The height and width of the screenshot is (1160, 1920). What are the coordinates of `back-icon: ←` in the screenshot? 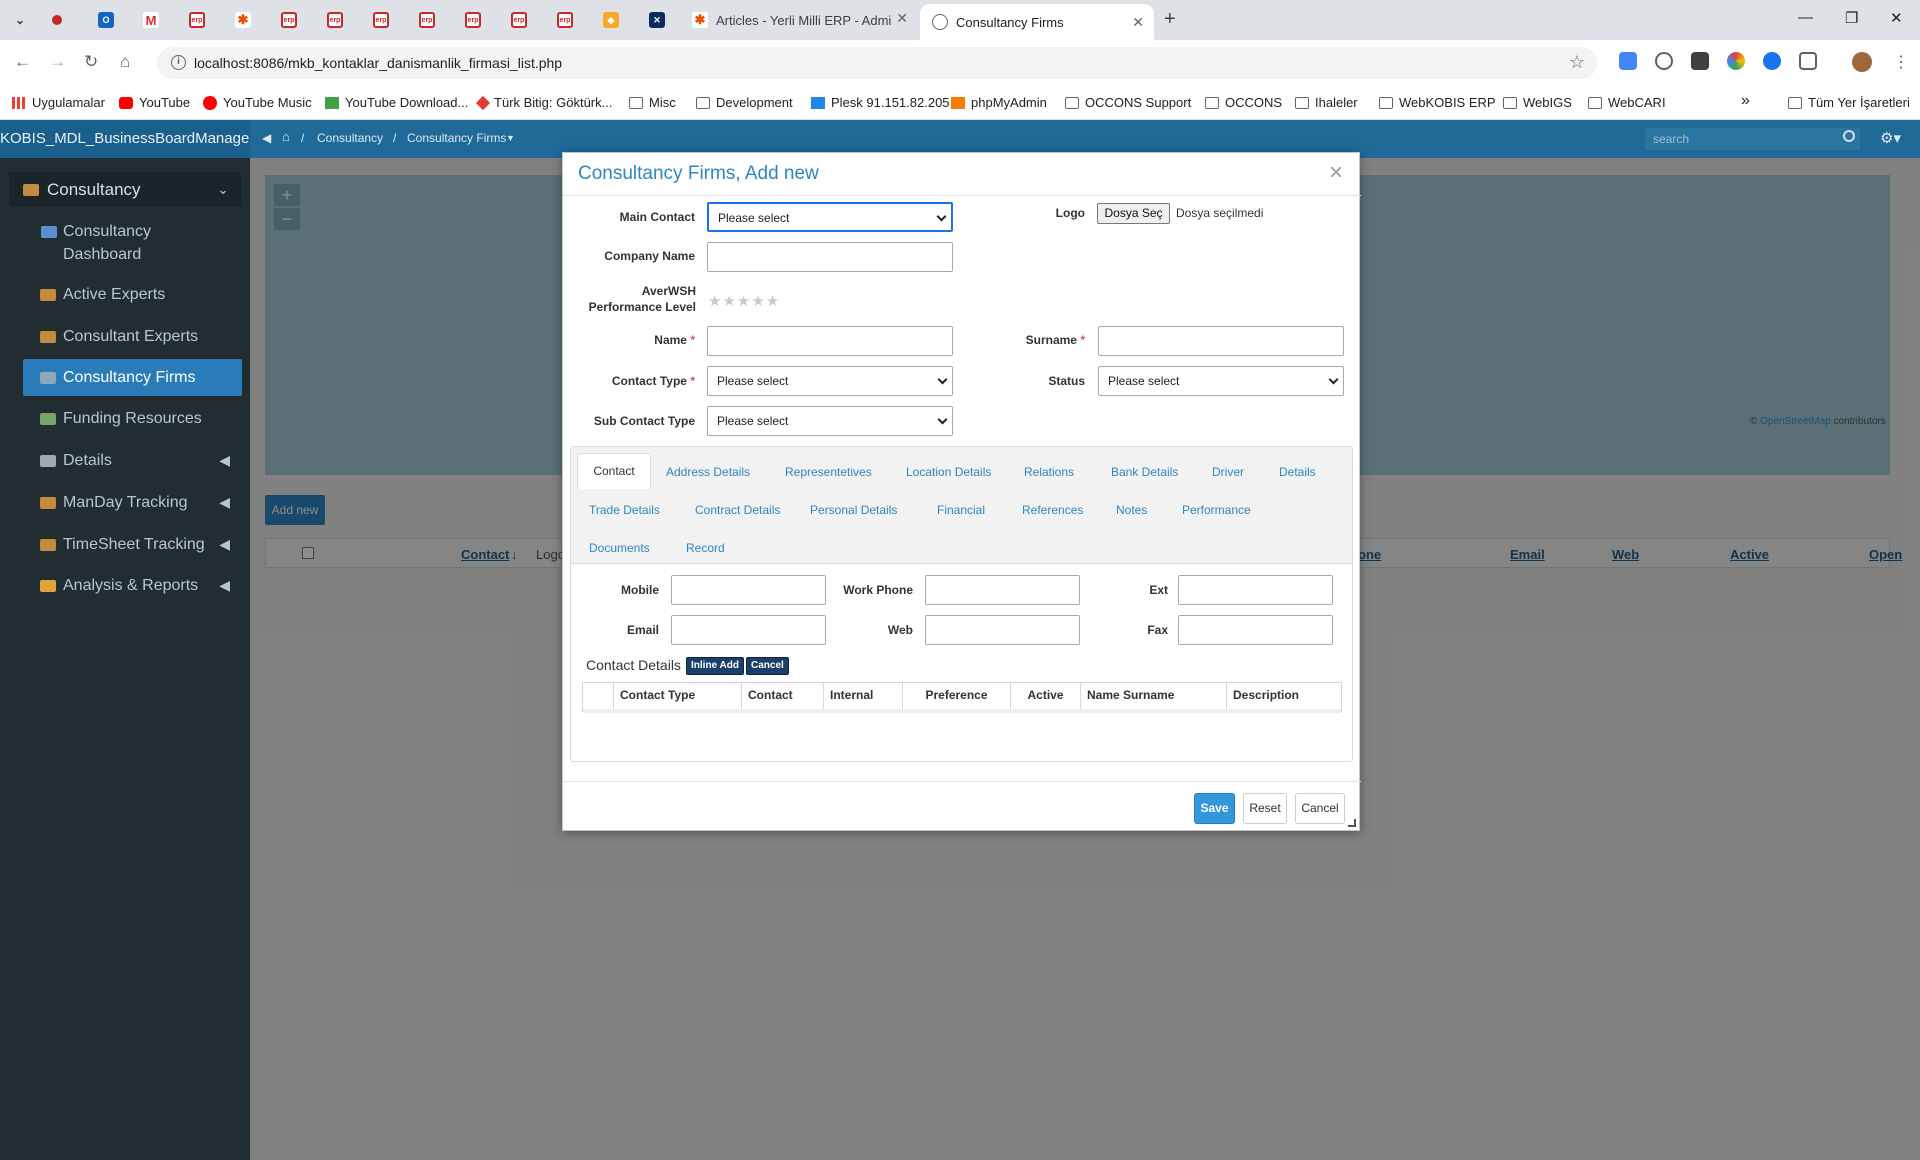 It's located at (22, 62).